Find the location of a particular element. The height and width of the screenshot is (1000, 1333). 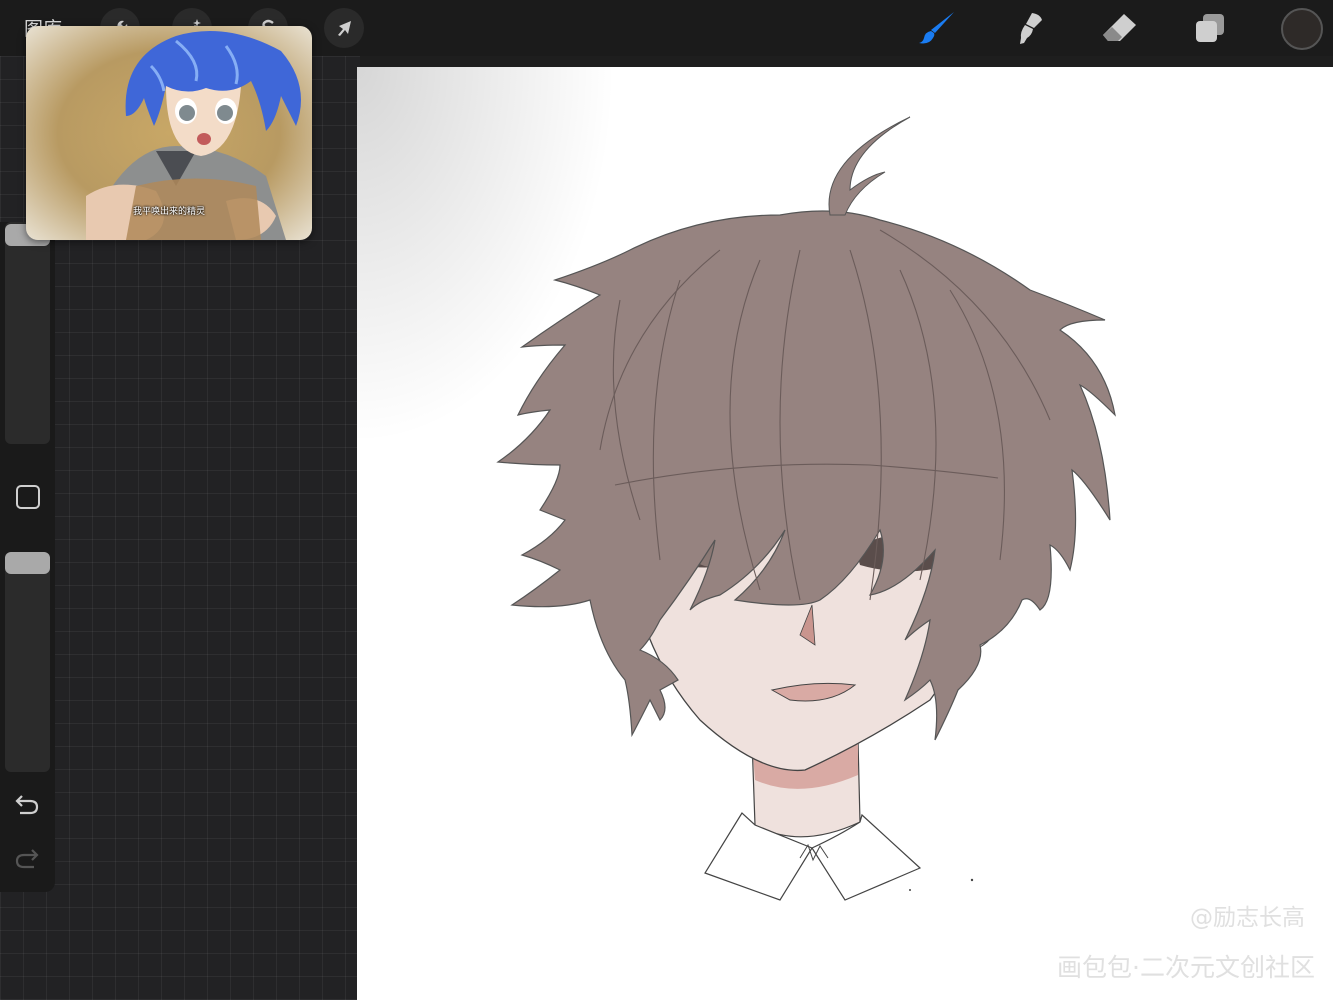

undo-icon is located at coordinates (27, 806).